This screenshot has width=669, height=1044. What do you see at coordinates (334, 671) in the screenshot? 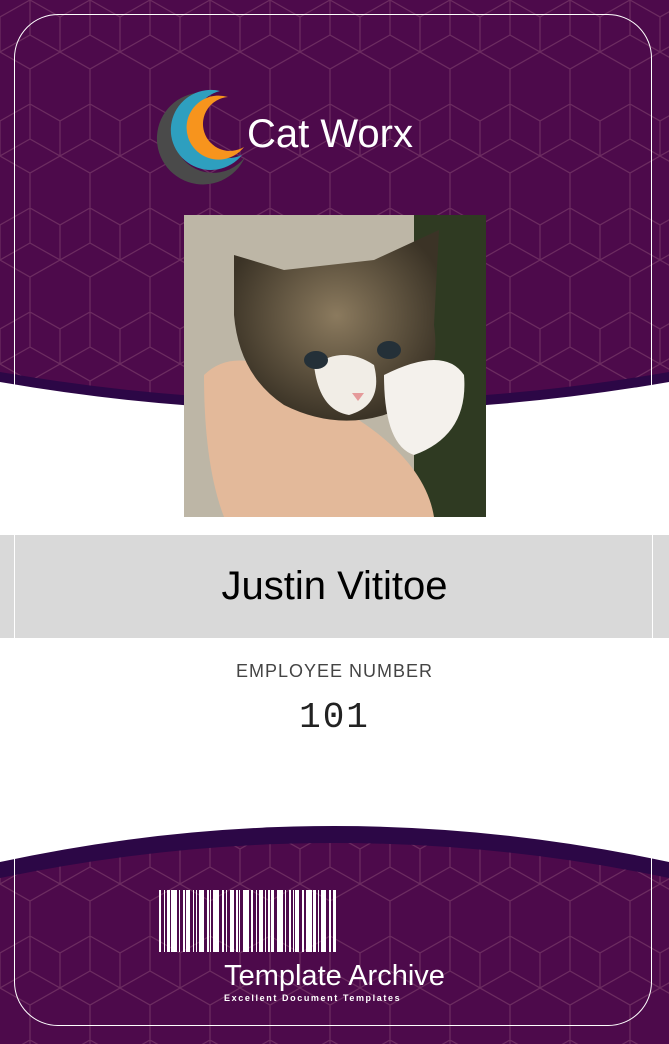
I see `employee-number-label: EMPLOYEE NUMBER` at bounding box center [334, 671].